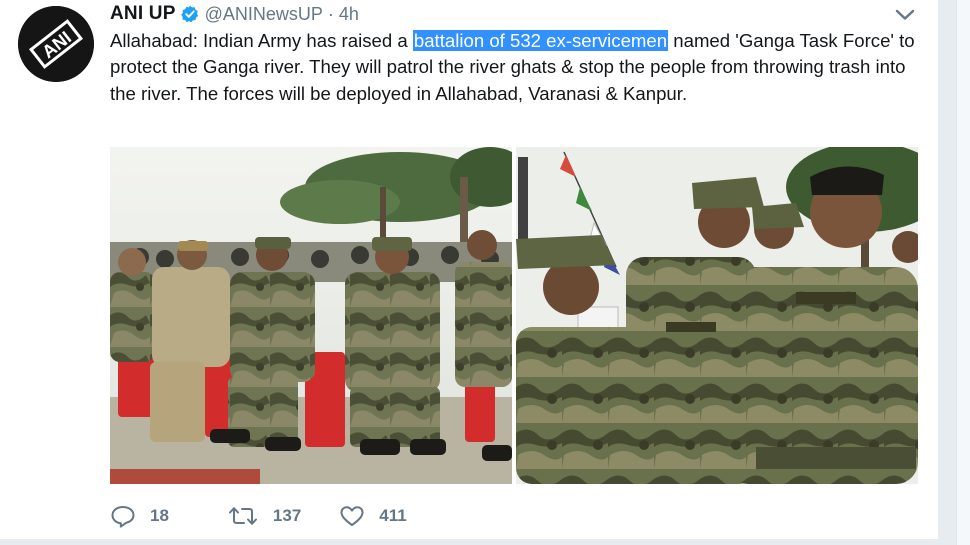  Describe the element at coordinates (954, 272) in the screenshot. I see `right-sidebar` at that location.